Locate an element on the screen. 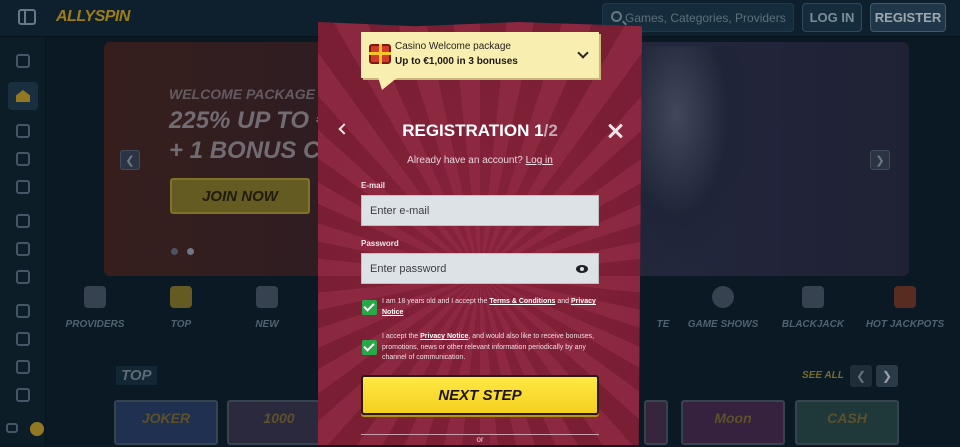  chevron-down-icon is located at coordinates (582, 52).